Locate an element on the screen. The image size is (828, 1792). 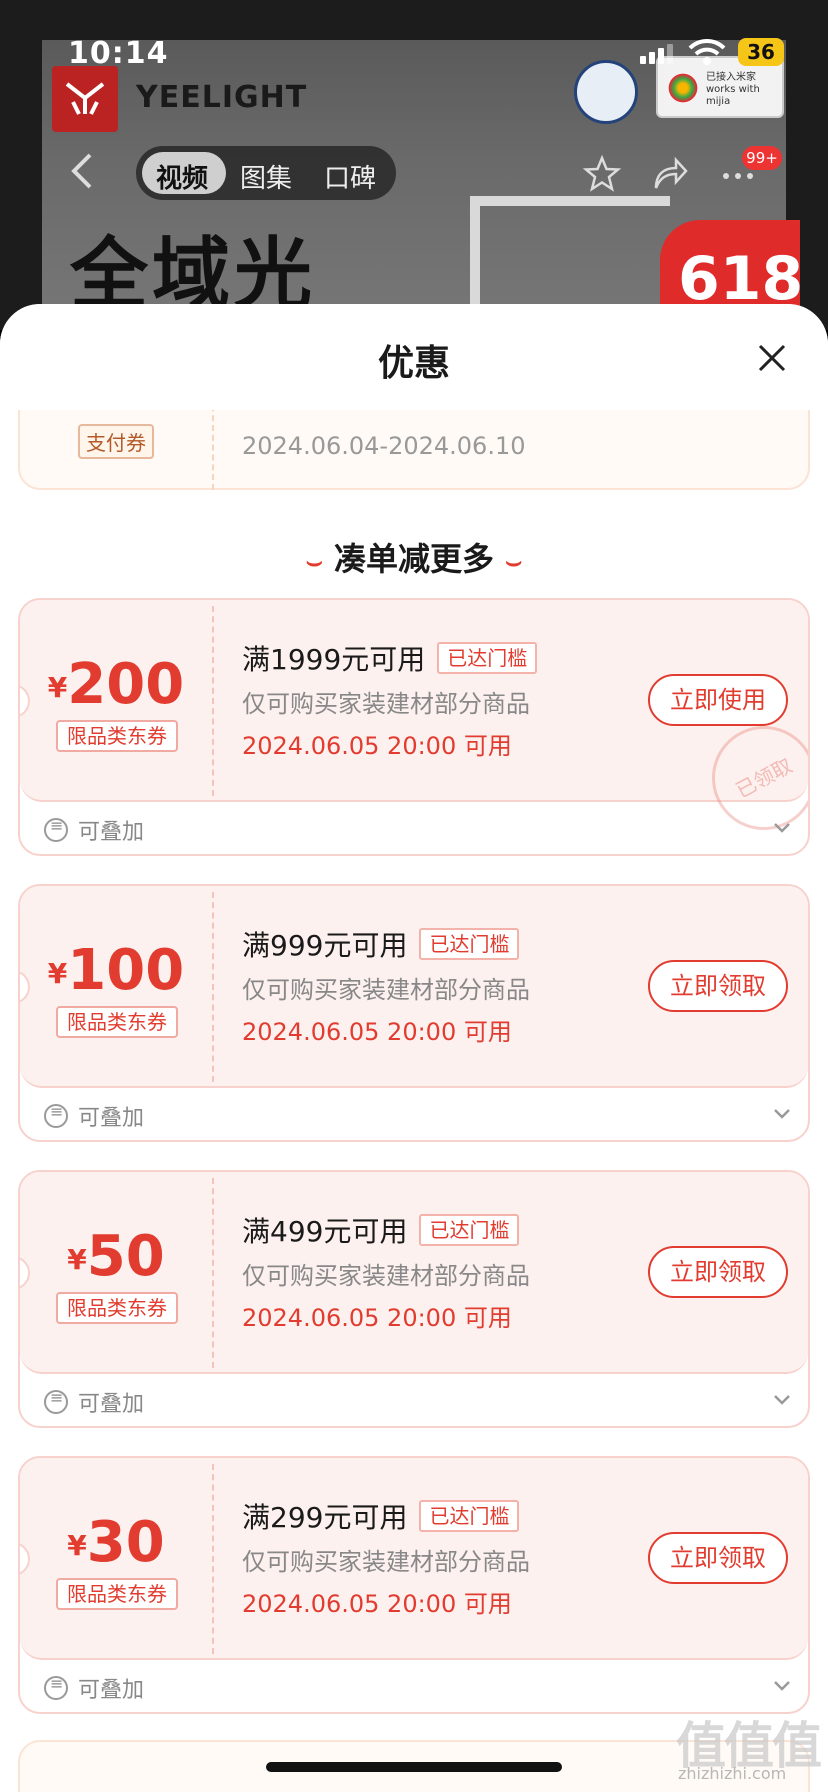
media-tabs: 视频 图集 口碑 is located at coordinates (266, 173).